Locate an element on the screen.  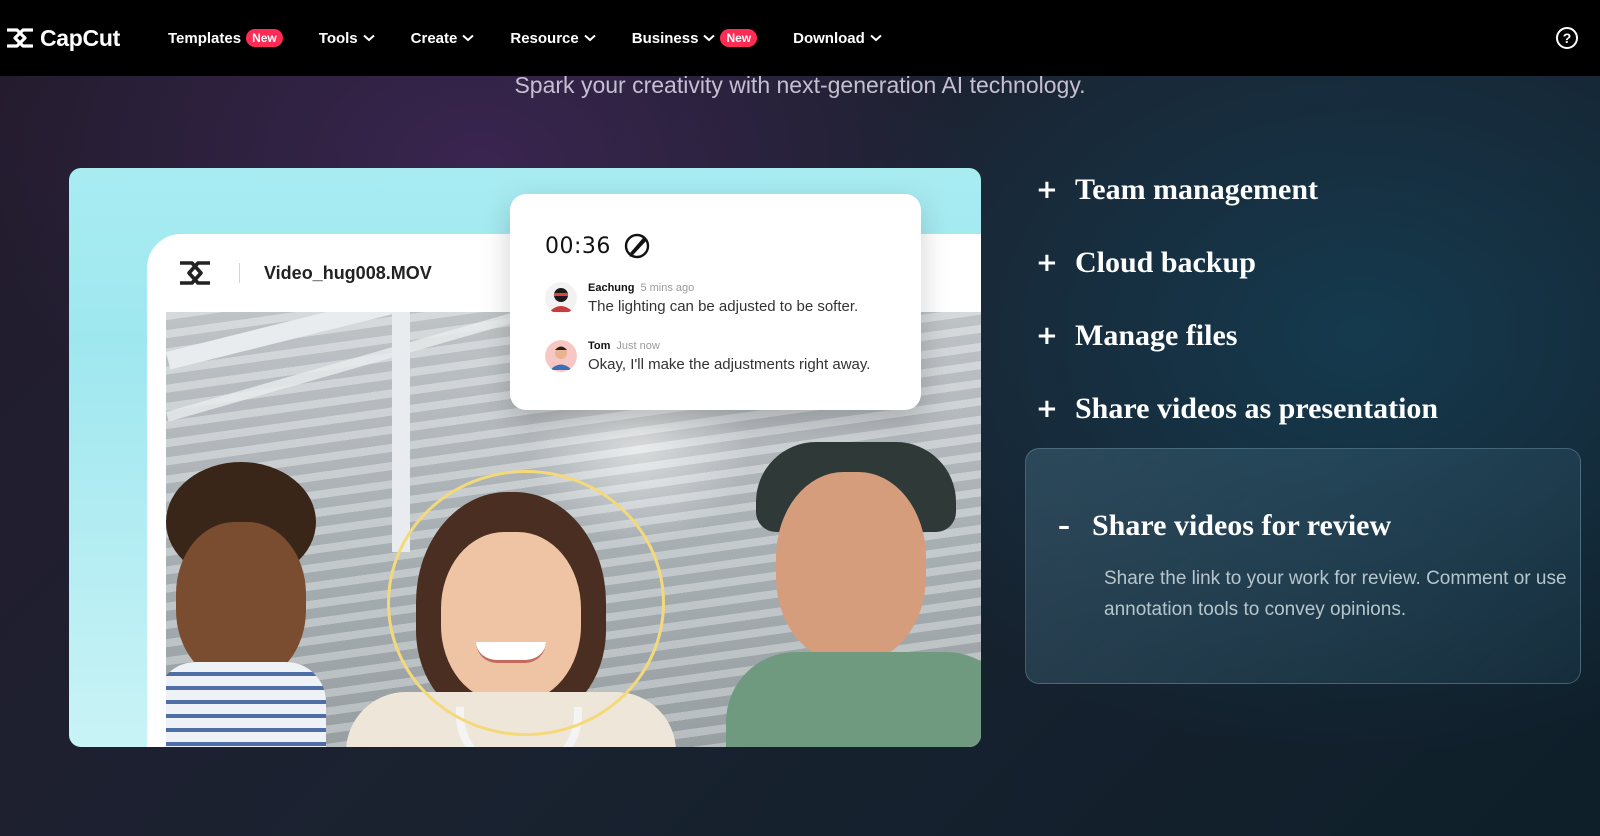
nav-item-label: Tools is located at coordinates (338, 38).